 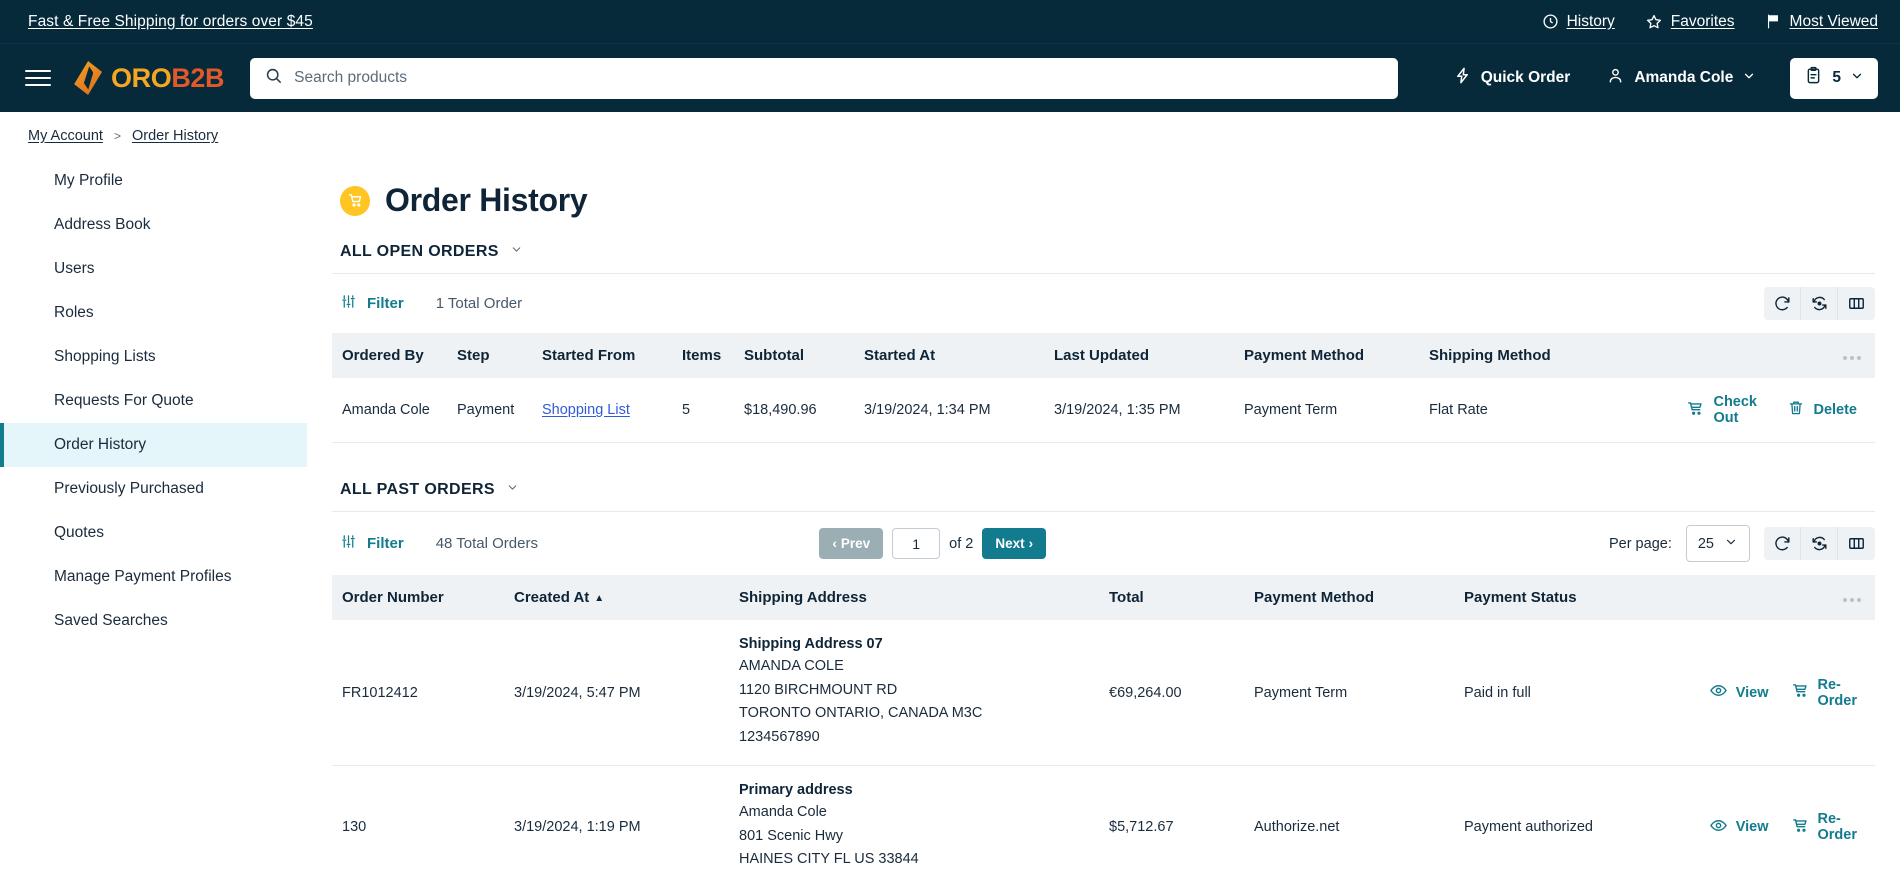 I want to click on search-box, so click(x=824, y=78).